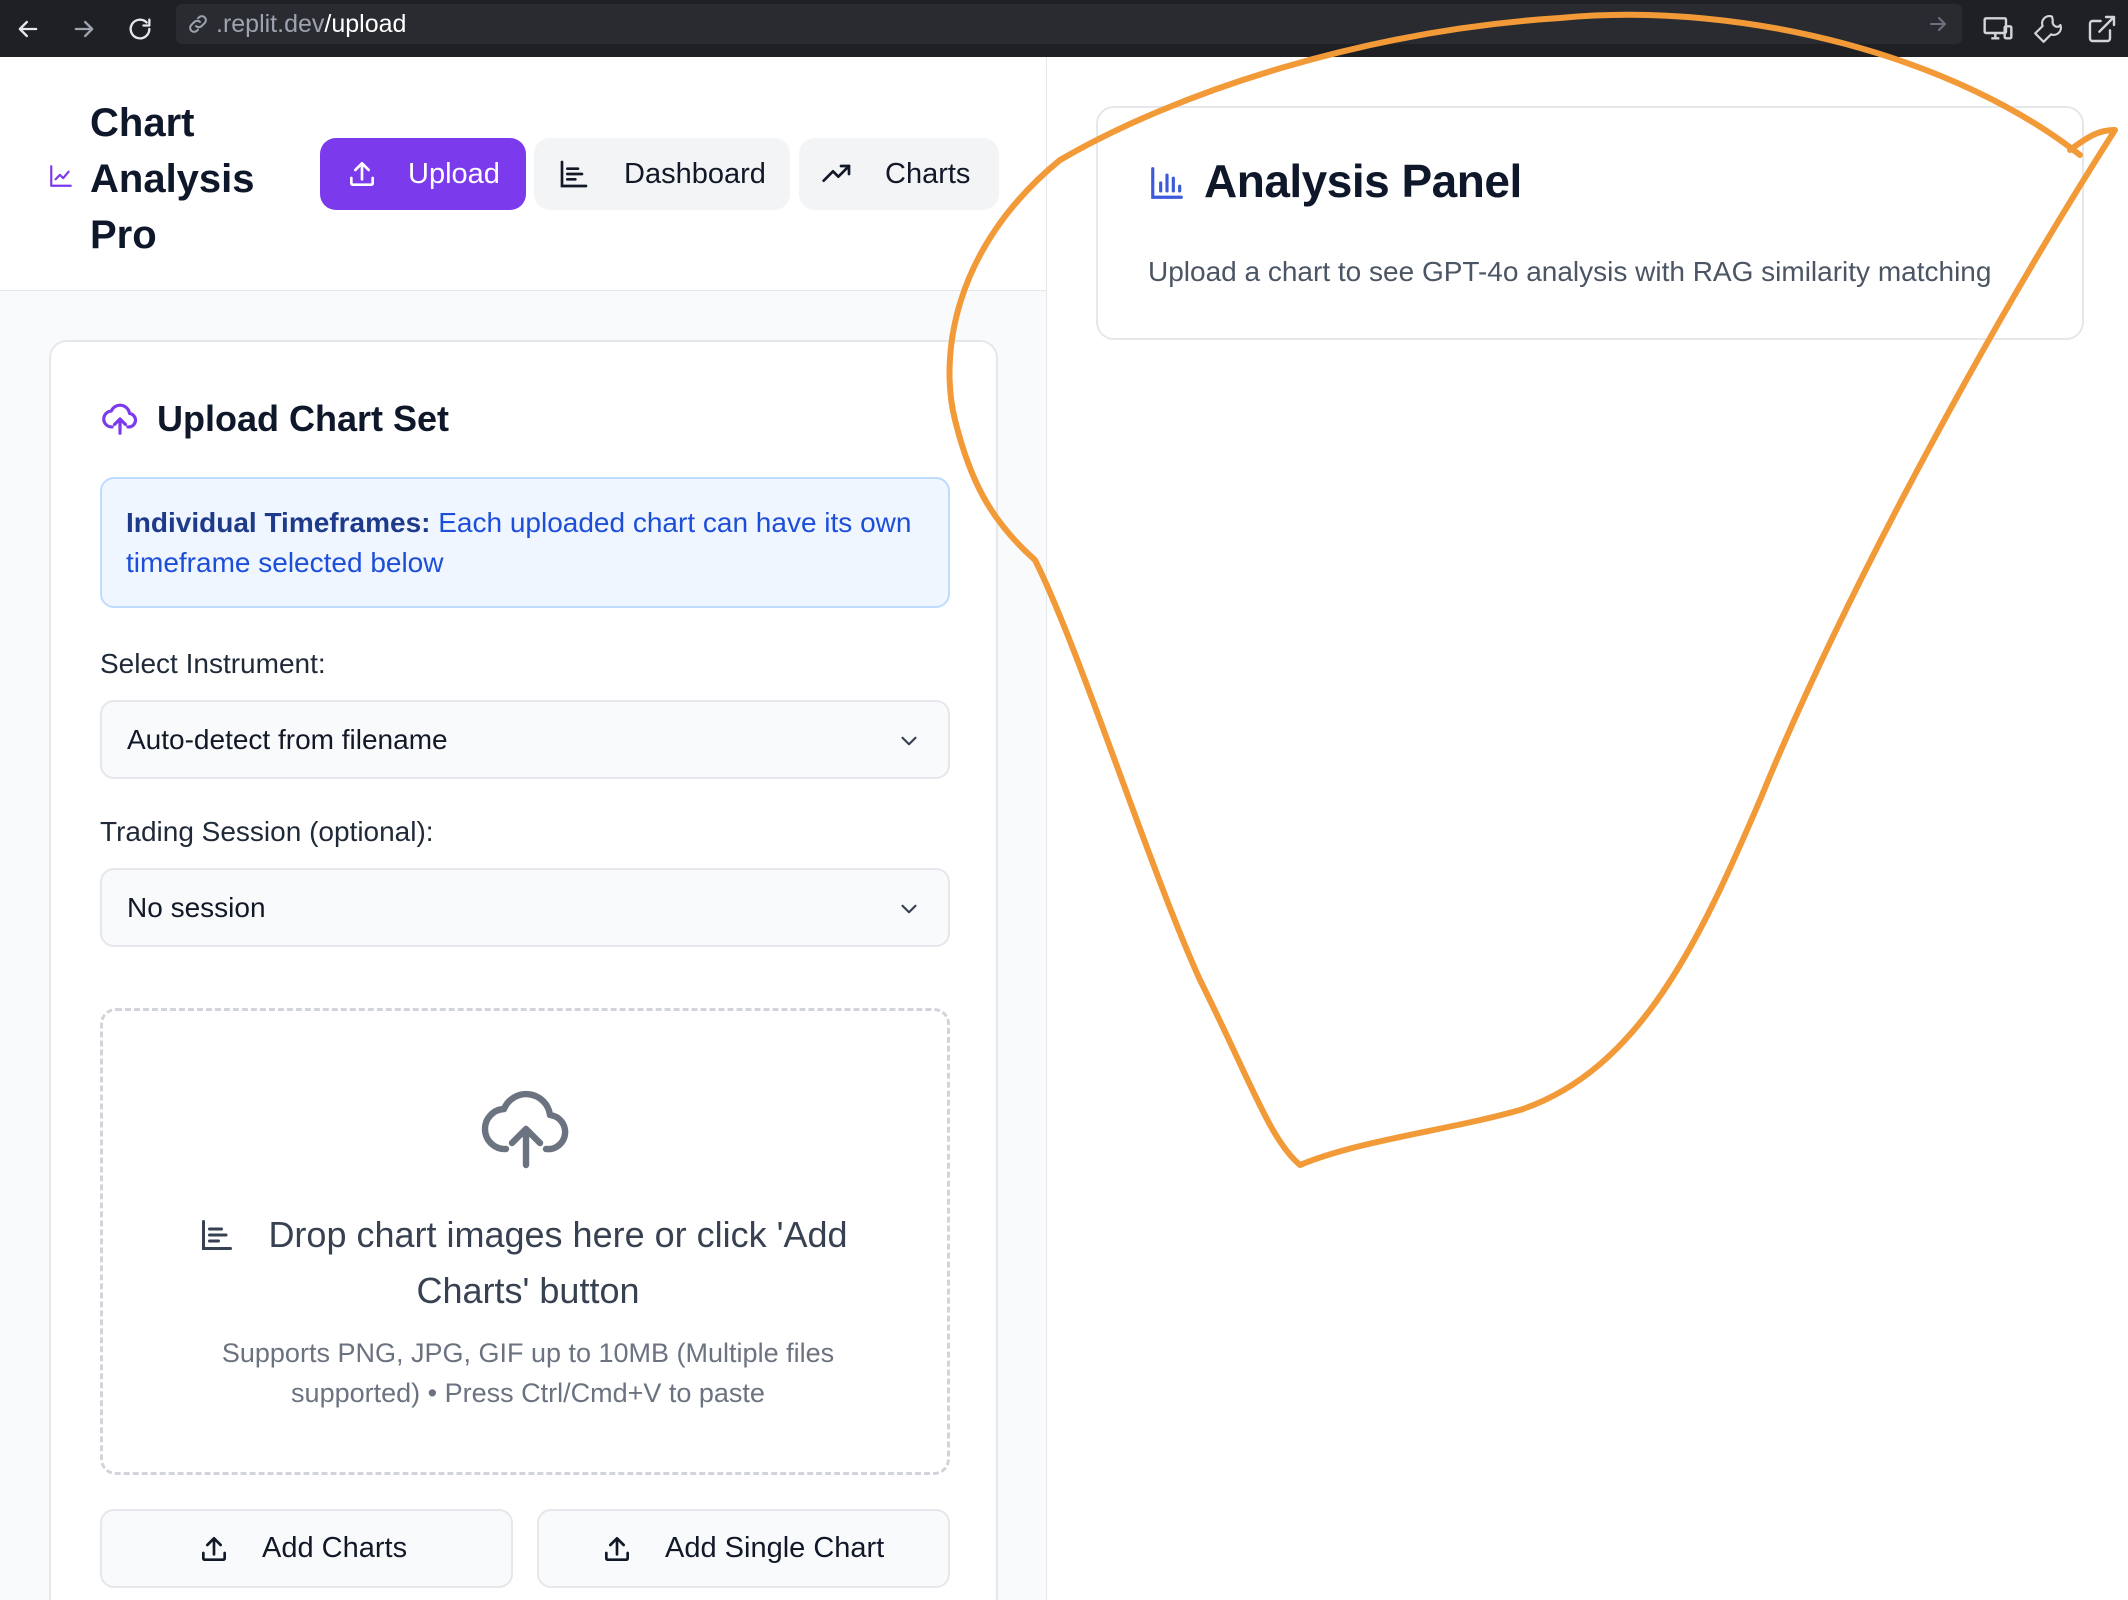 This screenshot has width=2128, height=1600. Describe the element at coordinates (1998, 29) in the screenshot. I see `devices-icon` at that location.